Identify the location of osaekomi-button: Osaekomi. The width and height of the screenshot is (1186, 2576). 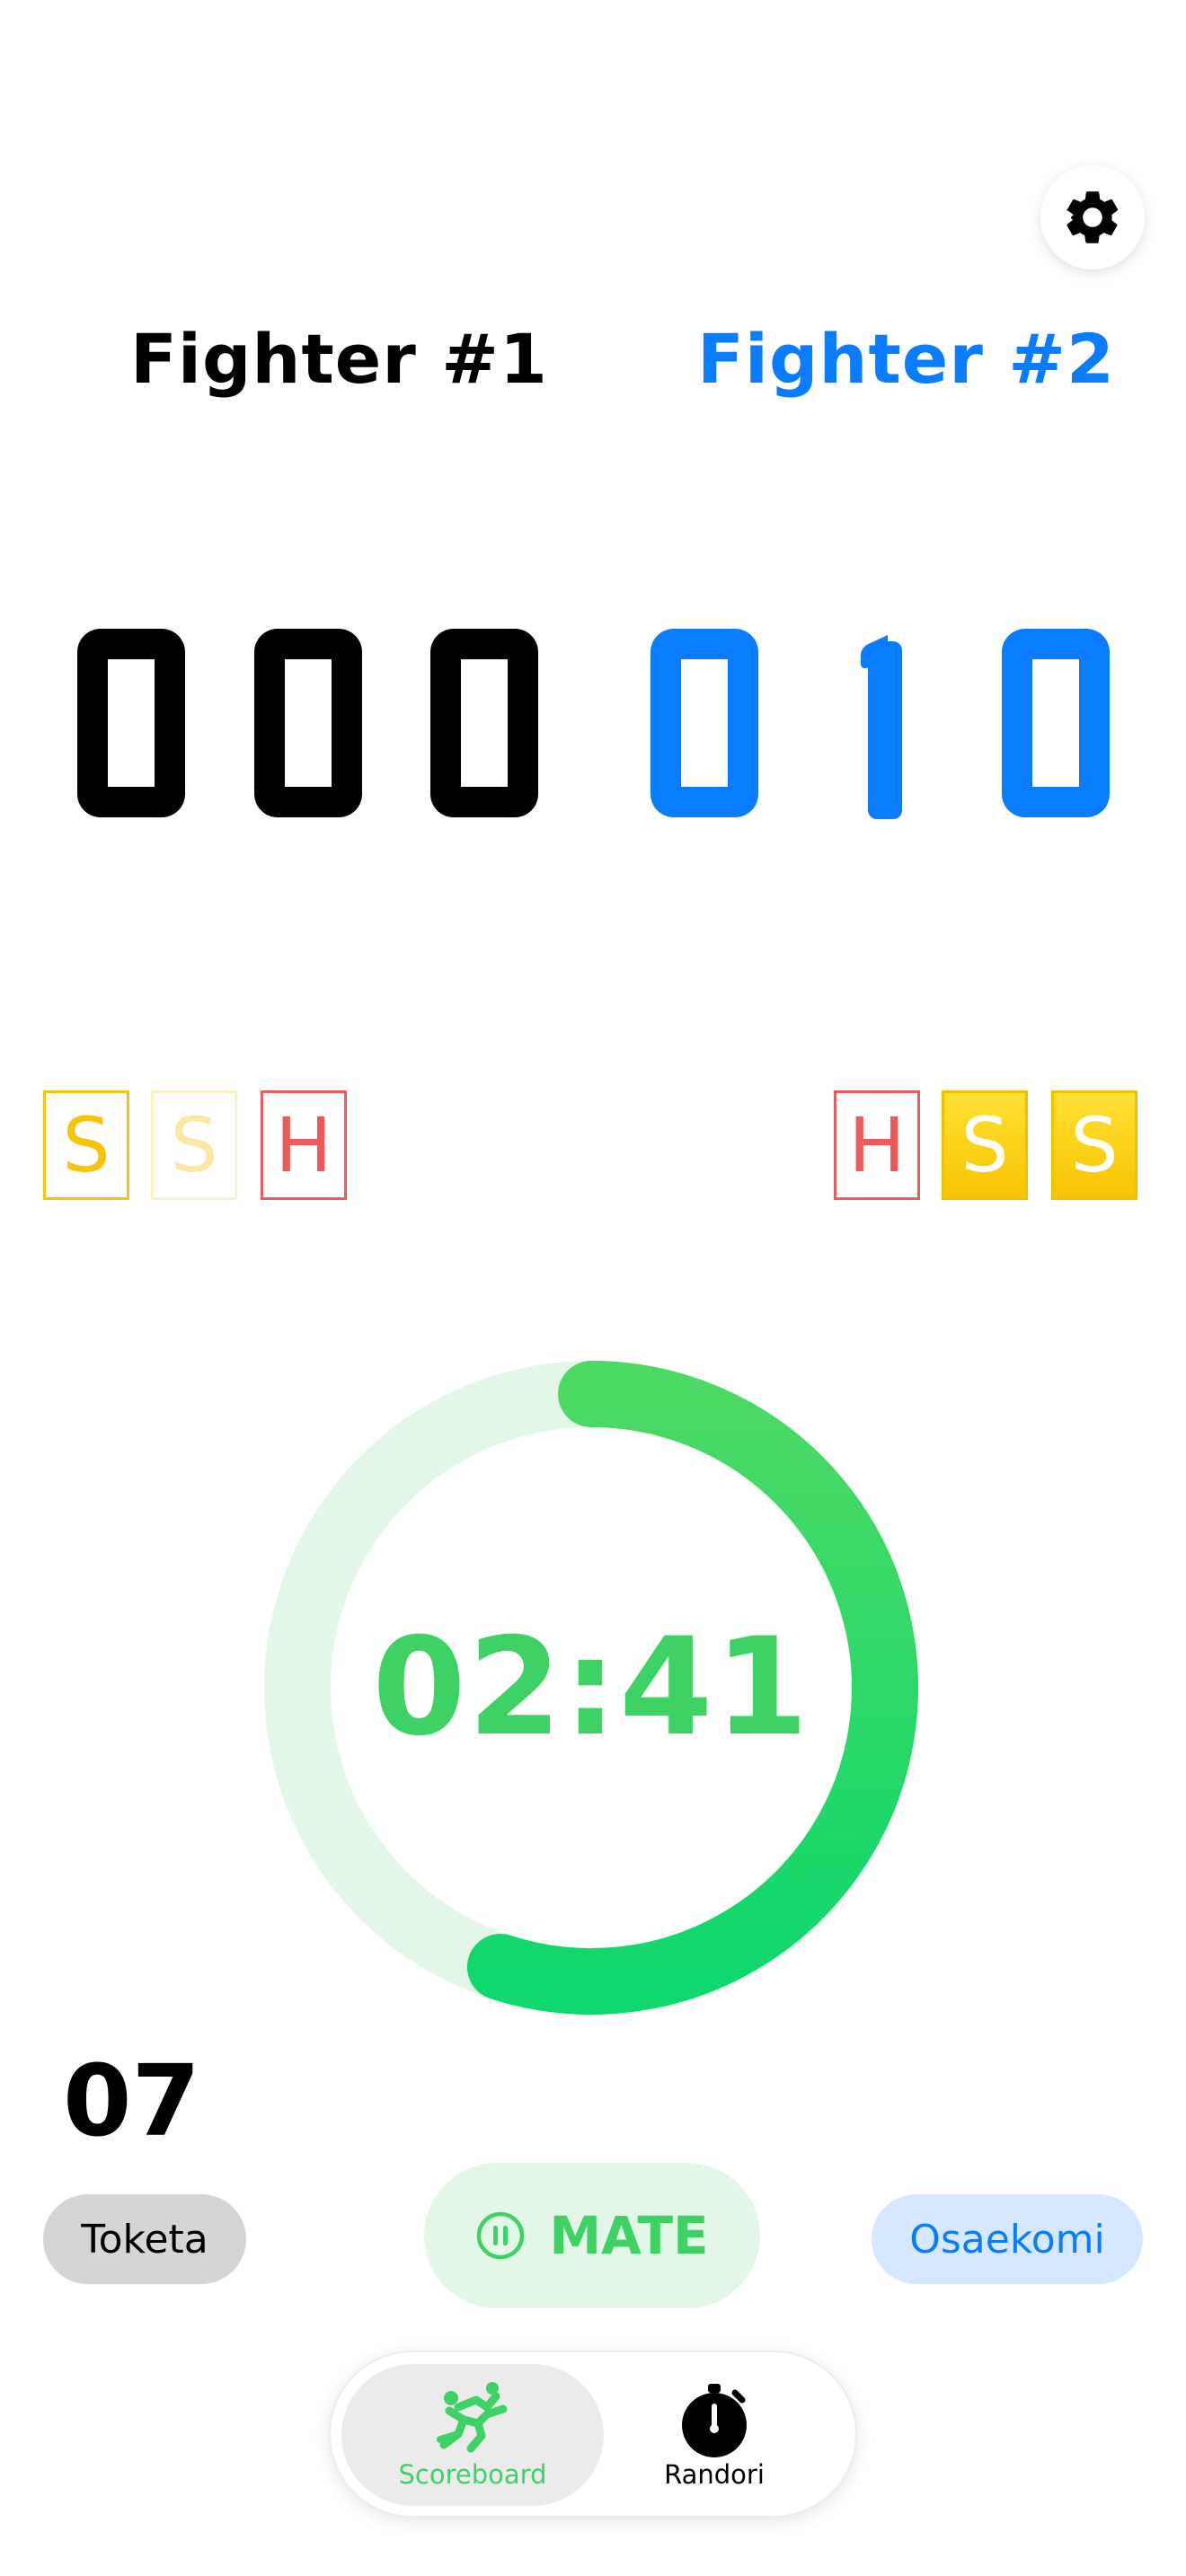
(1008, 2239).